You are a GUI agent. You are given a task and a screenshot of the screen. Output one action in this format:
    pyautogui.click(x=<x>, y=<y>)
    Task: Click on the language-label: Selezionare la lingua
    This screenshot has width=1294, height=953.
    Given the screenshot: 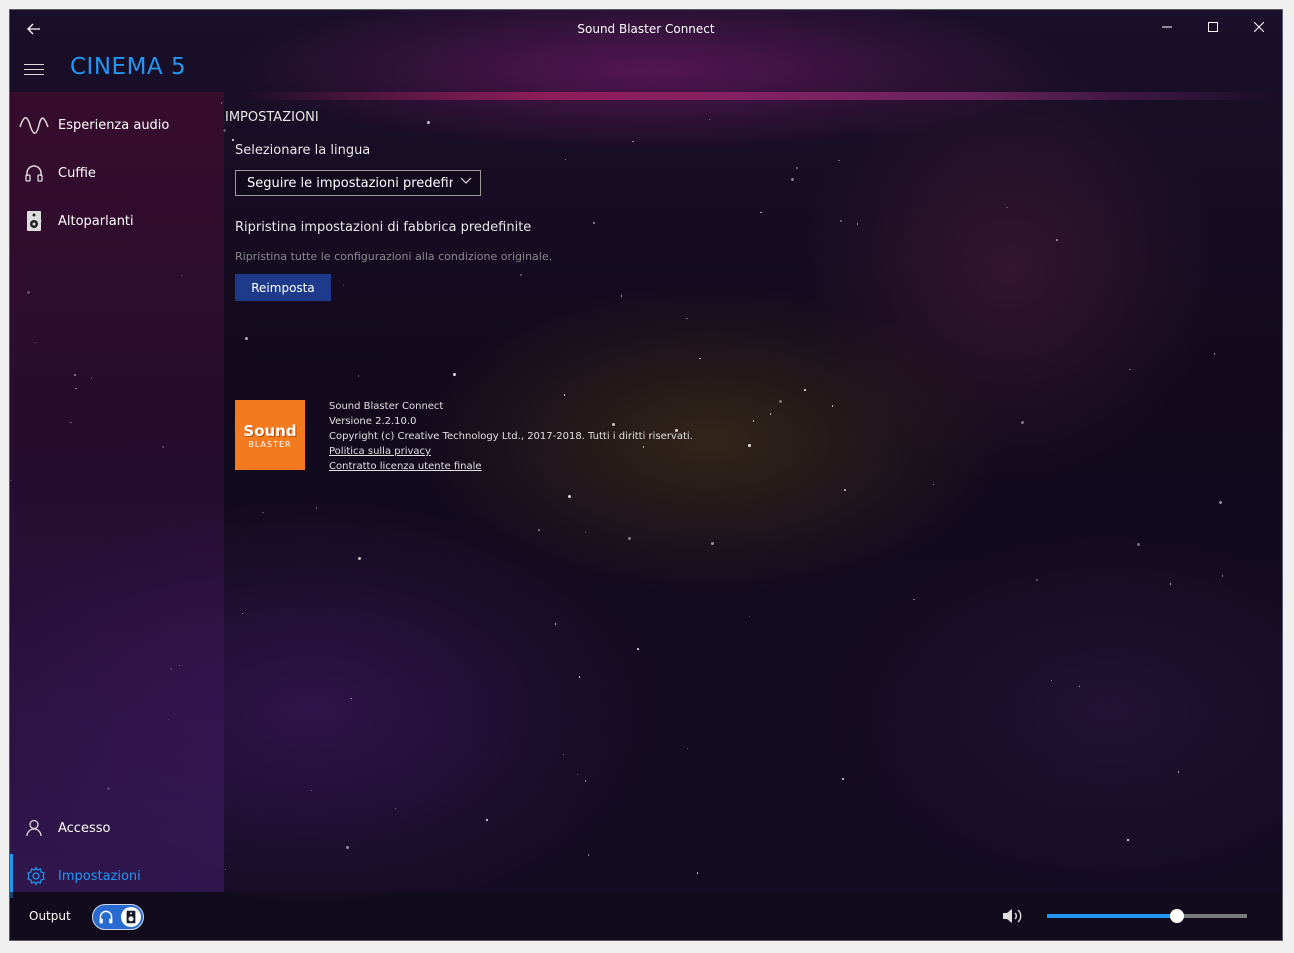 What is the action you would take?
    pyautogui.click(x=303, y=150)
    